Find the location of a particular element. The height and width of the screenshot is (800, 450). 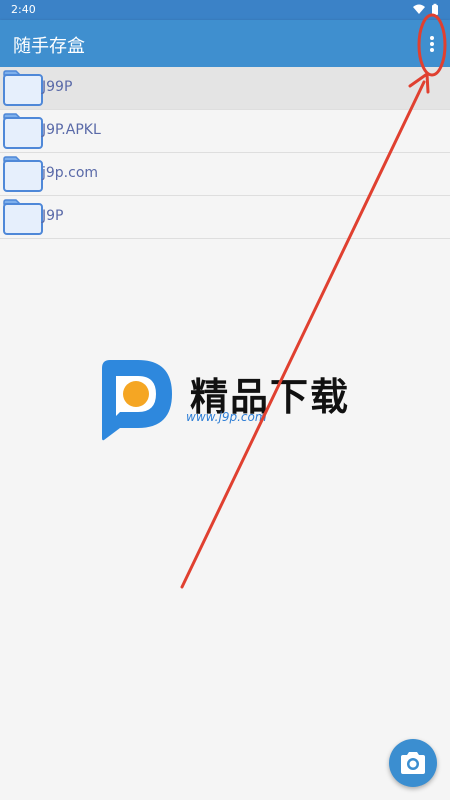

file-name: J9P.APKL is located at coordinates (71, 130).